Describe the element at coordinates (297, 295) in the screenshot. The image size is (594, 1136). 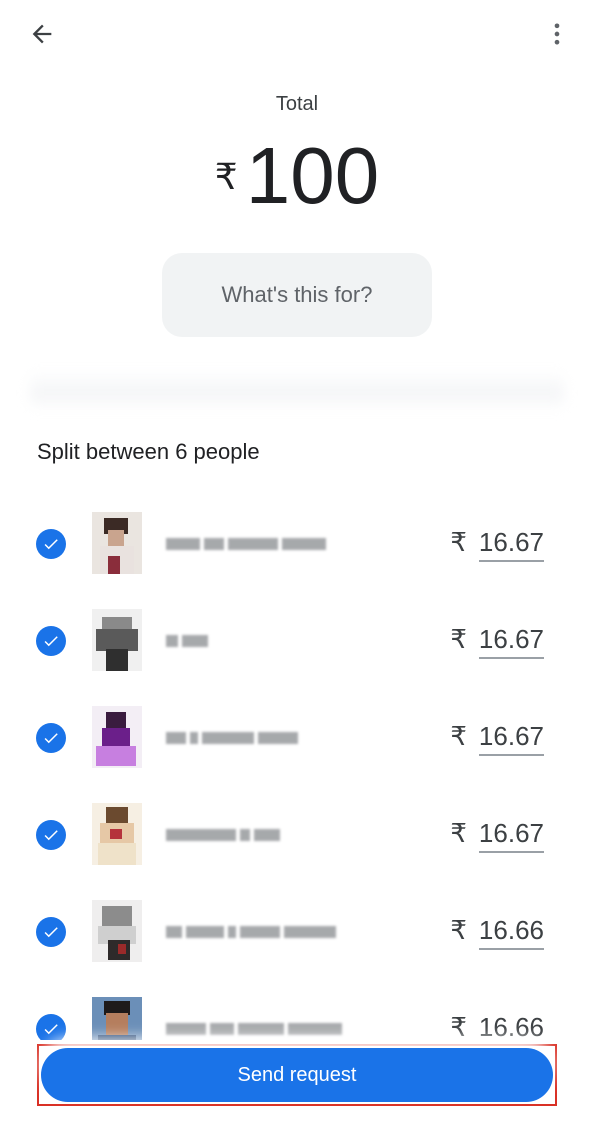
I see `note-input: What's this for?` at that location.